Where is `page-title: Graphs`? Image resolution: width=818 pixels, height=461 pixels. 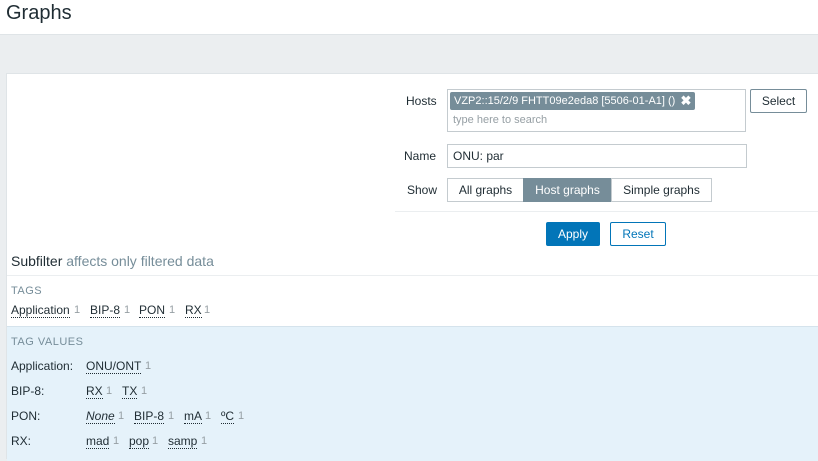 page-title: Graphs is located at coordinates (39, 13).